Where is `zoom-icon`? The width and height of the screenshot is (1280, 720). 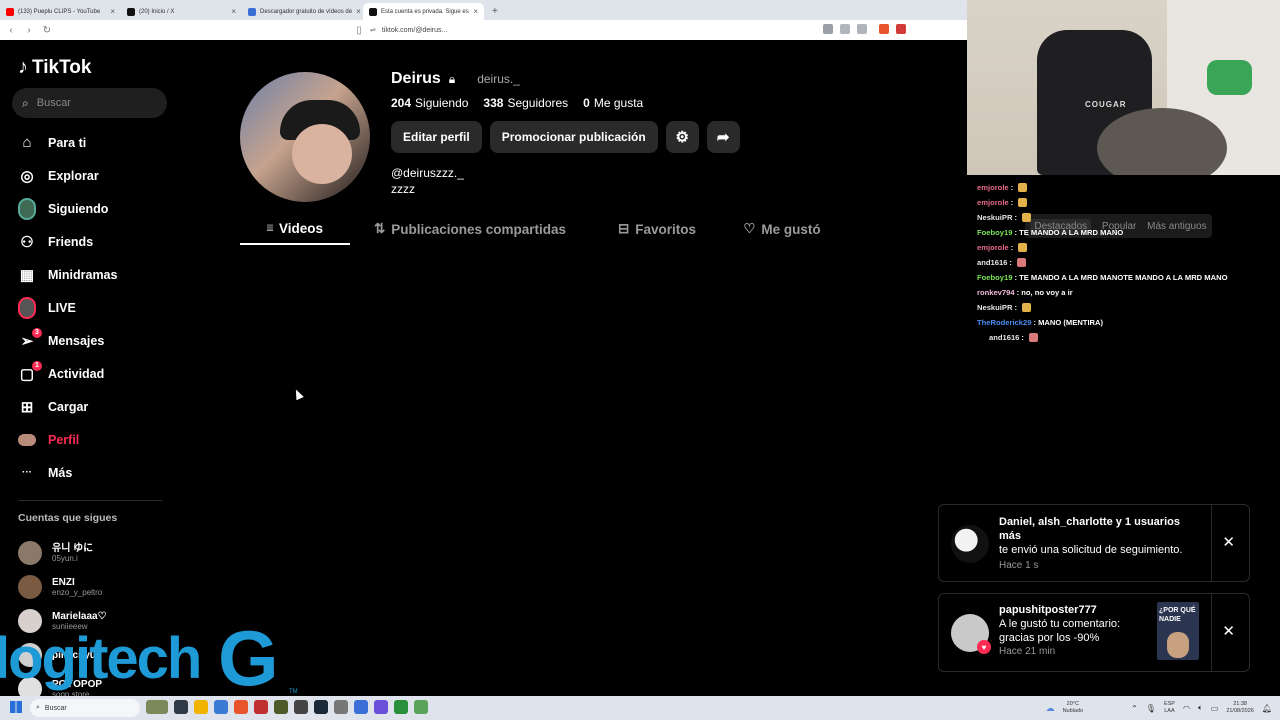 zoom-icon is located at coordinates (845, 29).